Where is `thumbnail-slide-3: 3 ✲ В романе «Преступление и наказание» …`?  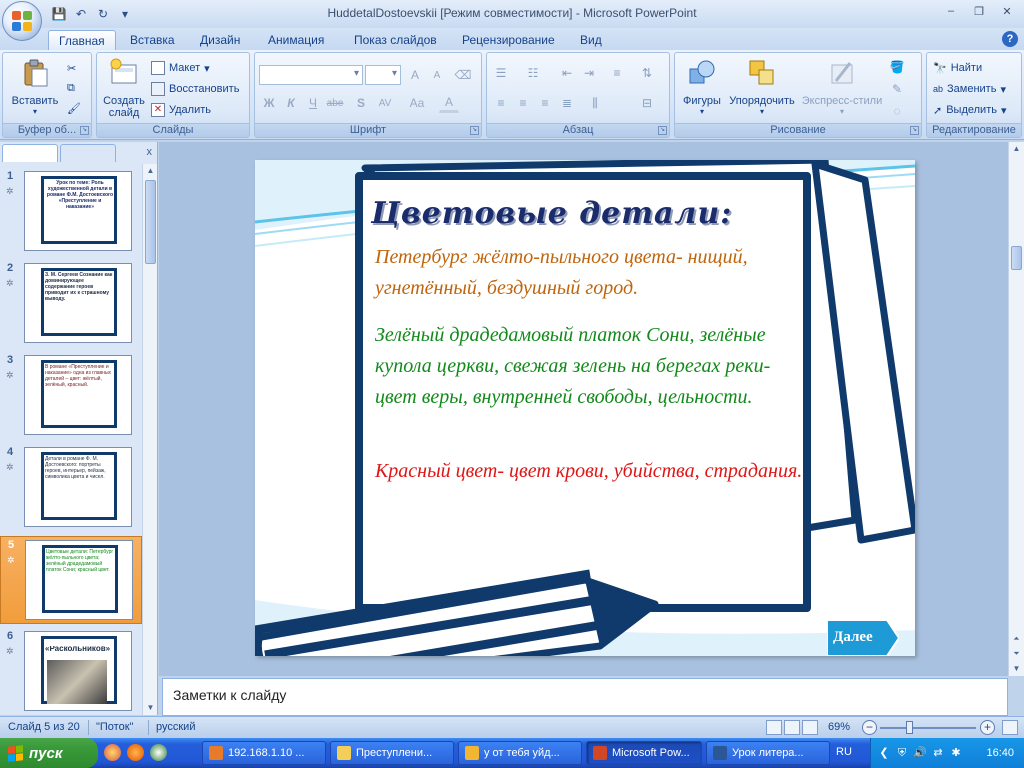
thumbnail-slide-3: 3 ✲ В романе «Преступление и наказание» … is located at coordinates (71, 396).